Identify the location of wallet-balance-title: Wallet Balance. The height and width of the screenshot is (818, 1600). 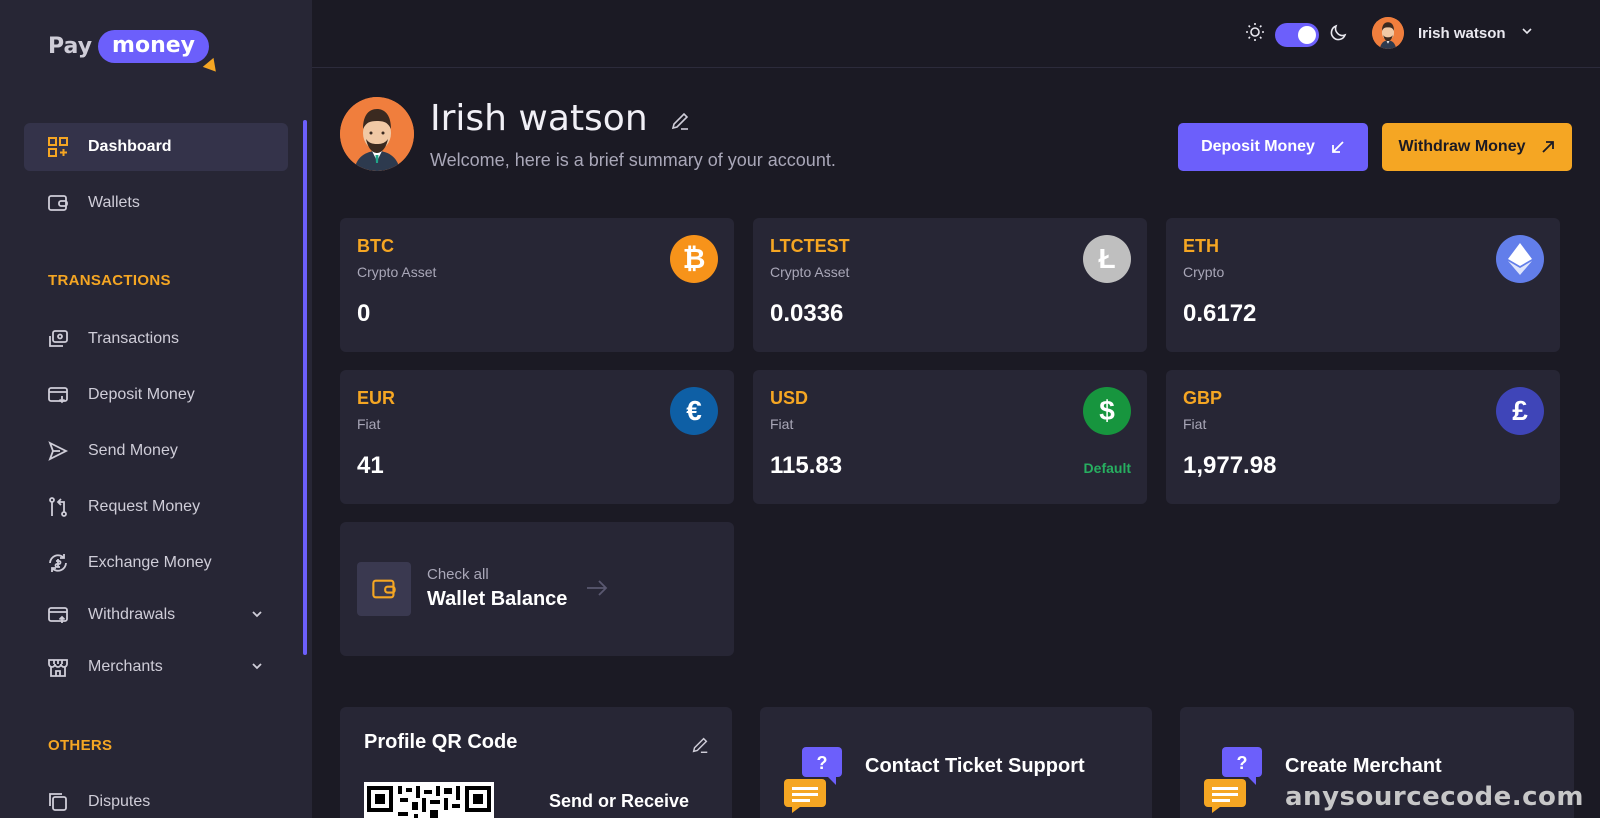
(497, 599).